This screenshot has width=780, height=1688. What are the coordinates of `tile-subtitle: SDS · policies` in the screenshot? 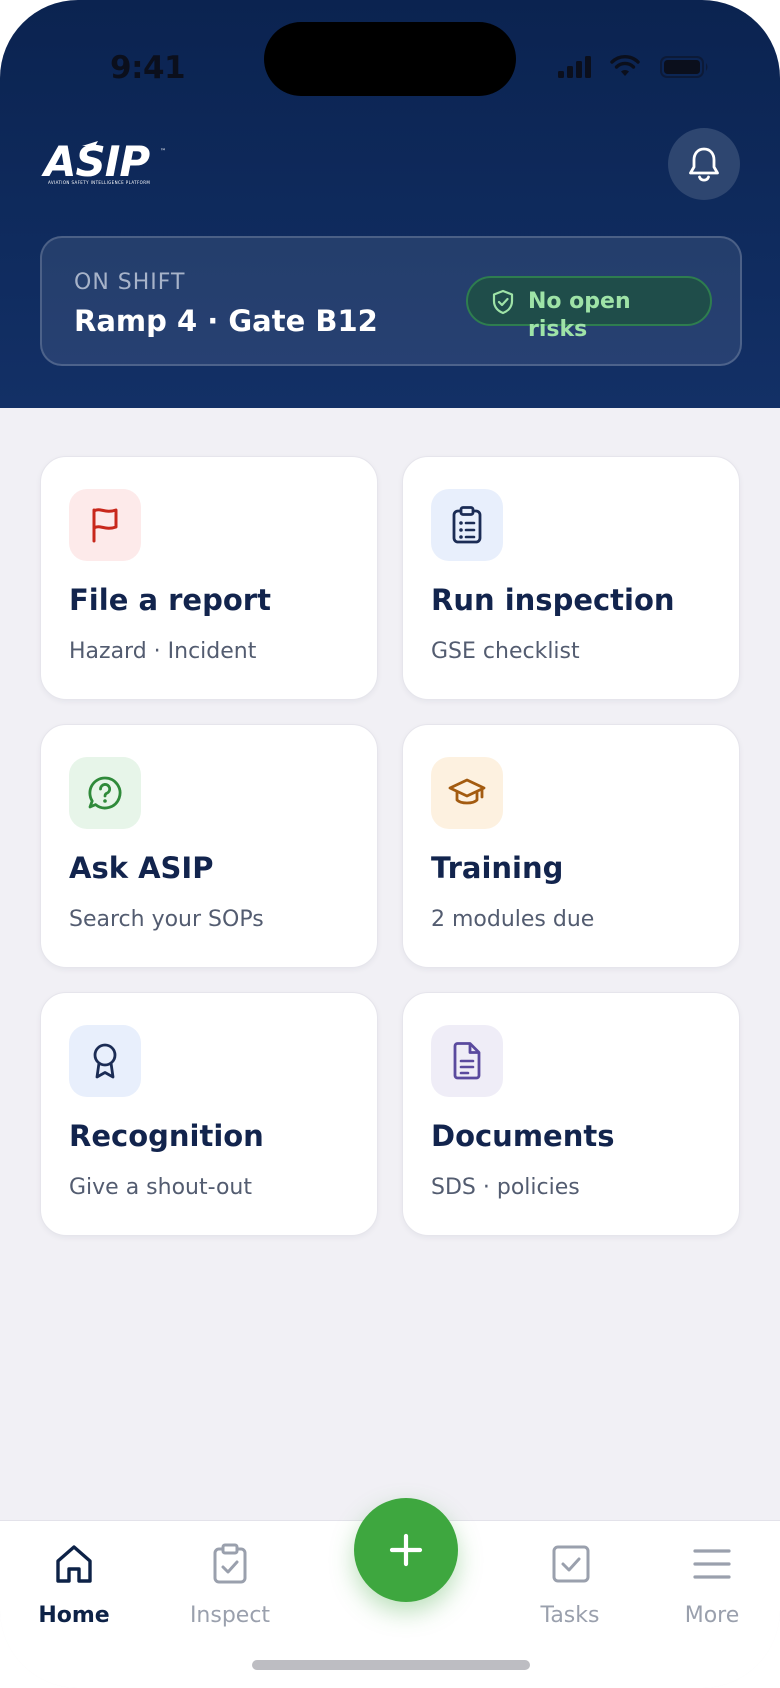 It's located at (505, 1187).